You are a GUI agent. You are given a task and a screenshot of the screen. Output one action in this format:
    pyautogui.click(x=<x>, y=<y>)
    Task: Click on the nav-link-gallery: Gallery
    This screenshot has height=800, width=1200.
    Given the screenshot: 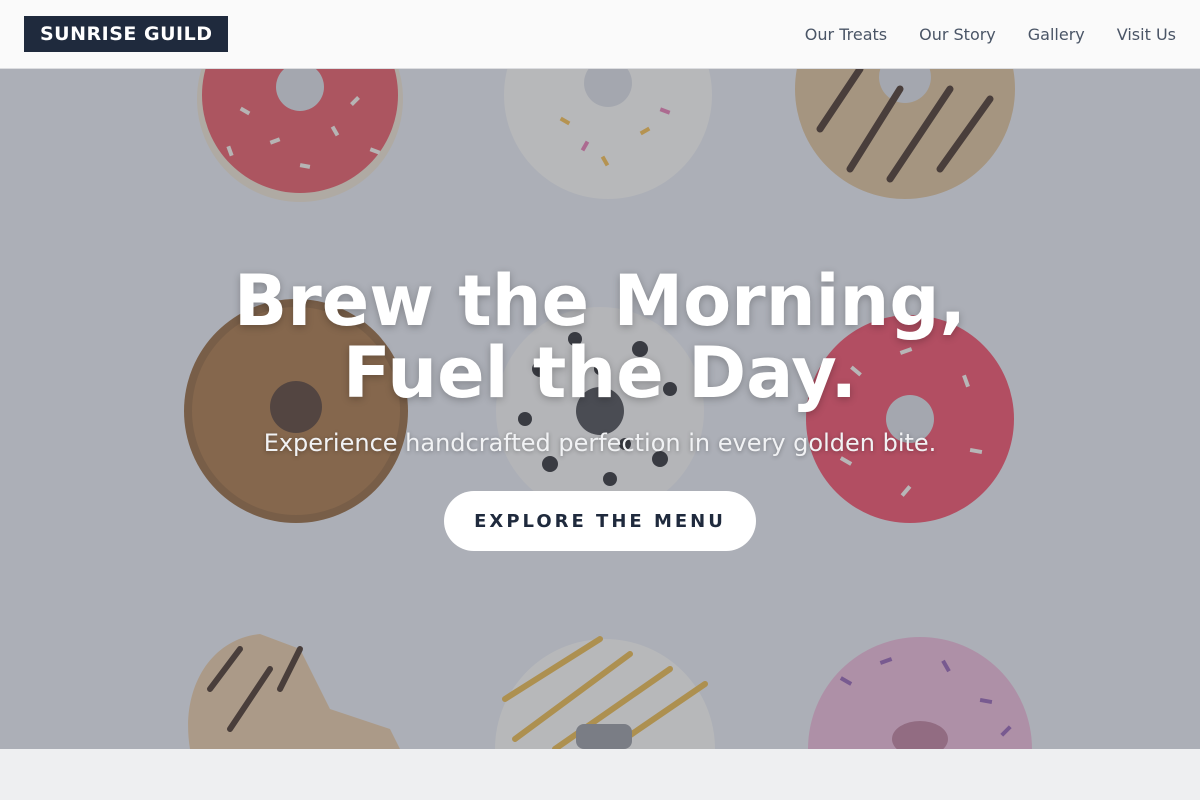 What is the action you would take?
    pyautogui.click(x=1056, y=34)
    